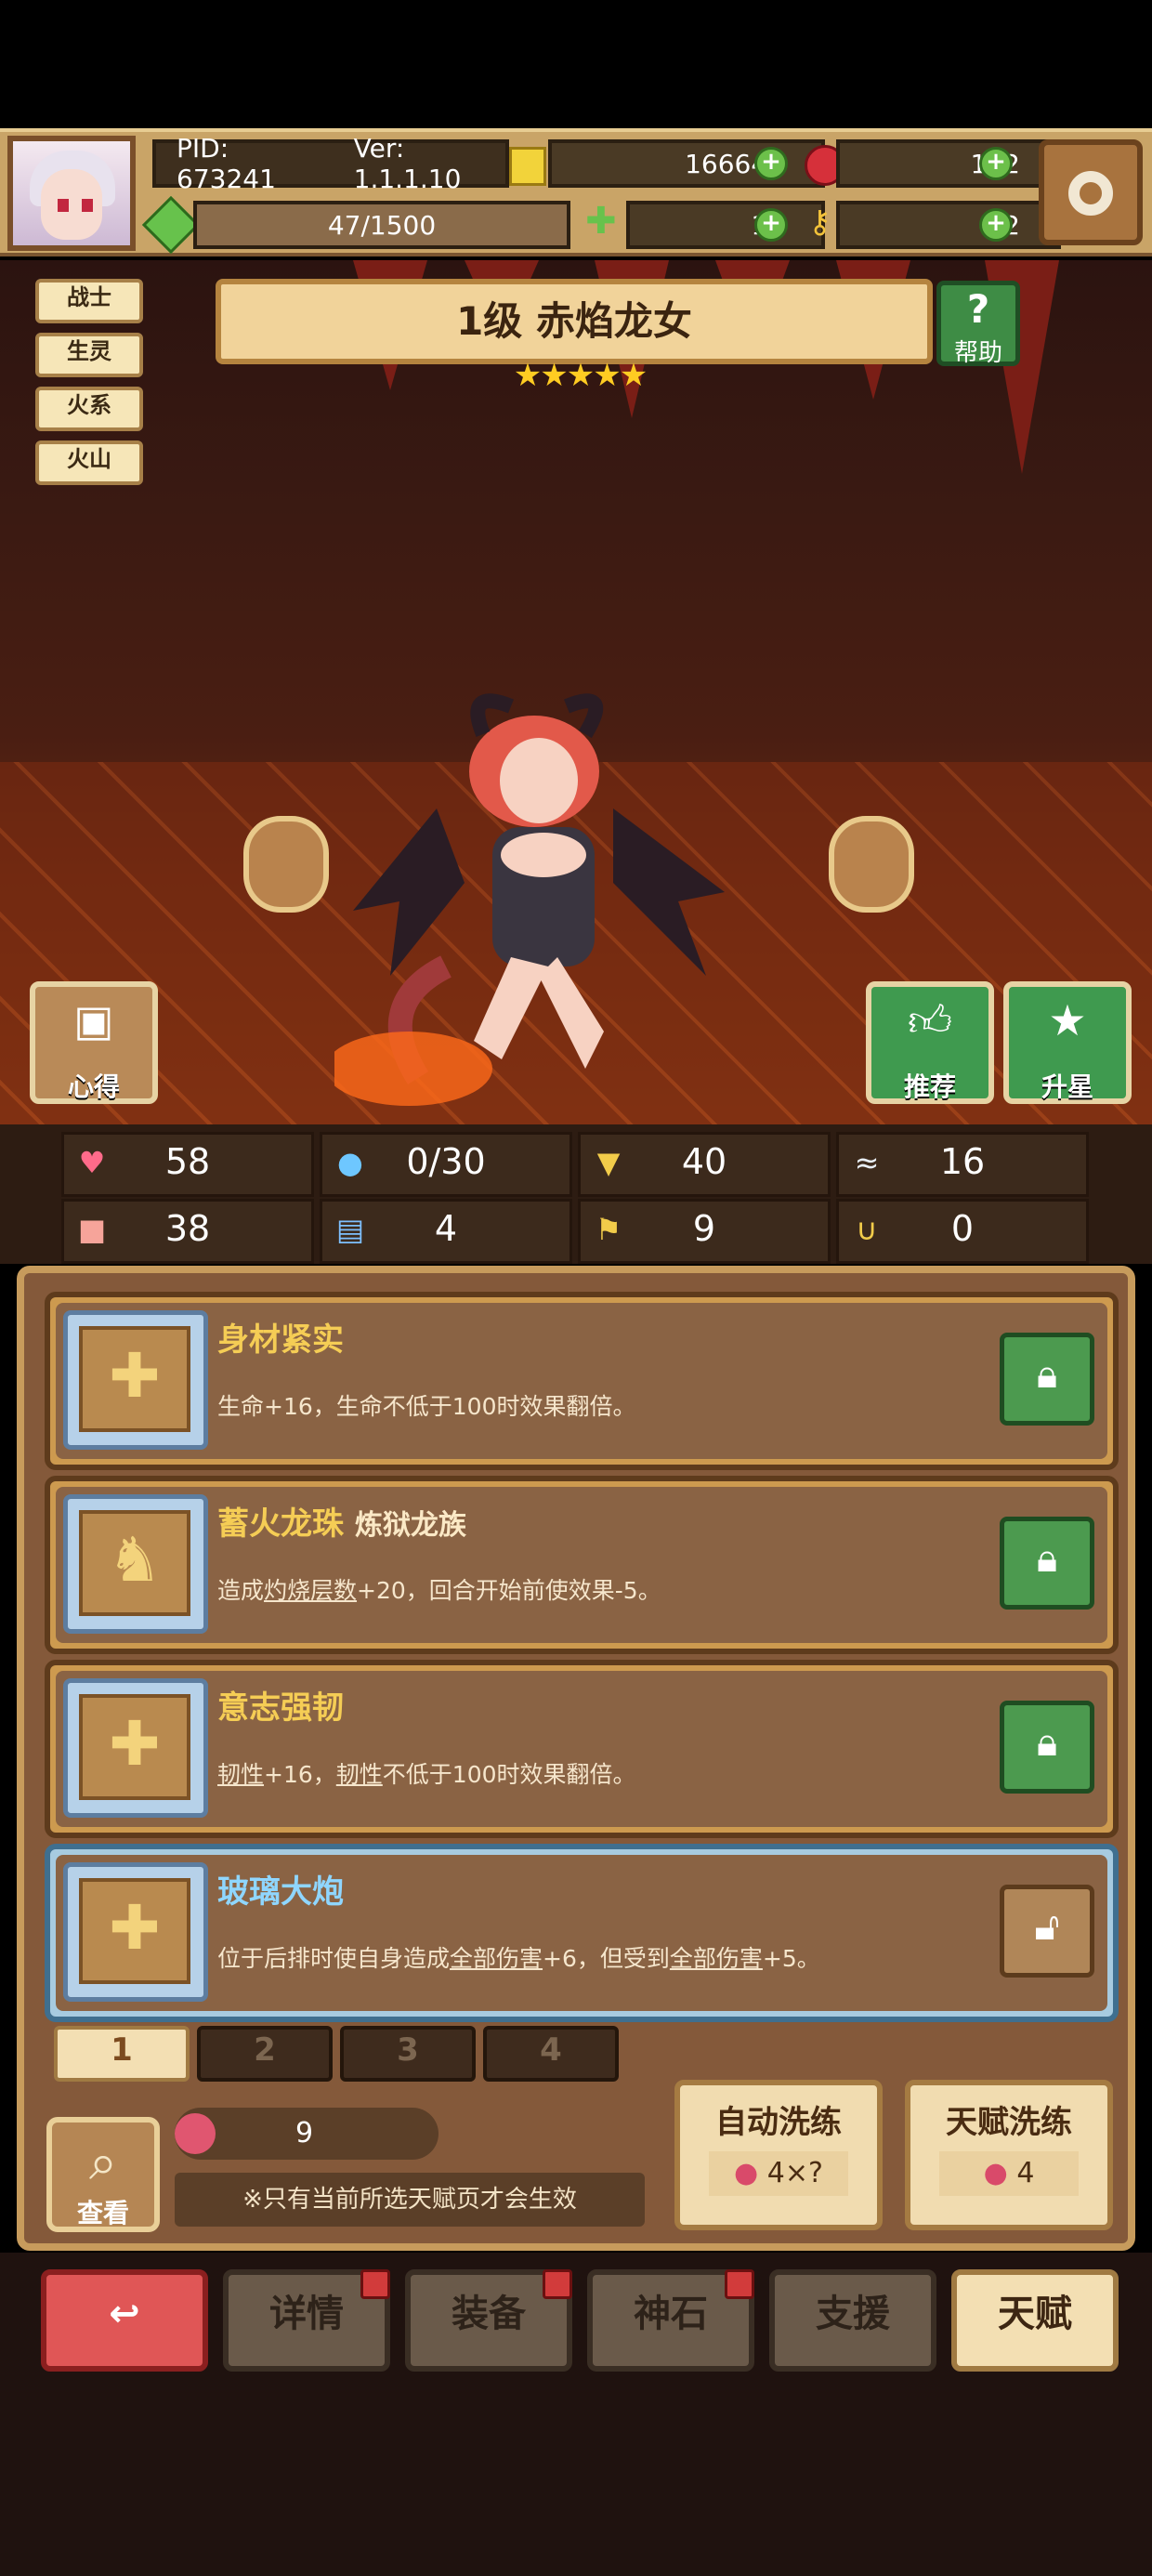  I want to click on cross-icon: ✚, so click(134, 1379).